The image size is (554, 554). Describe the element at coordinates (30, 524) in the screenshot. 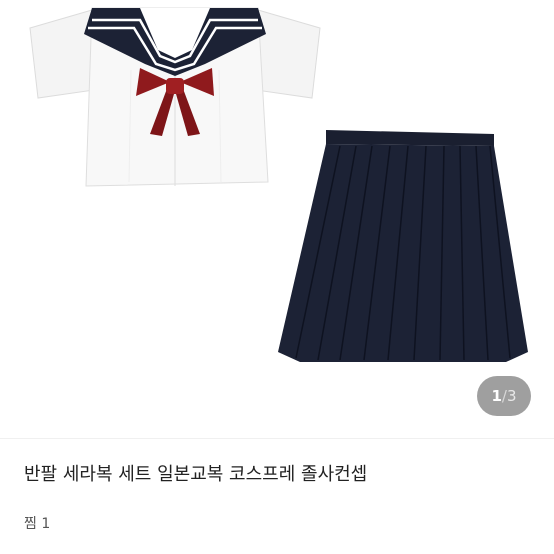

I see `likes-label: 찜` at that location.